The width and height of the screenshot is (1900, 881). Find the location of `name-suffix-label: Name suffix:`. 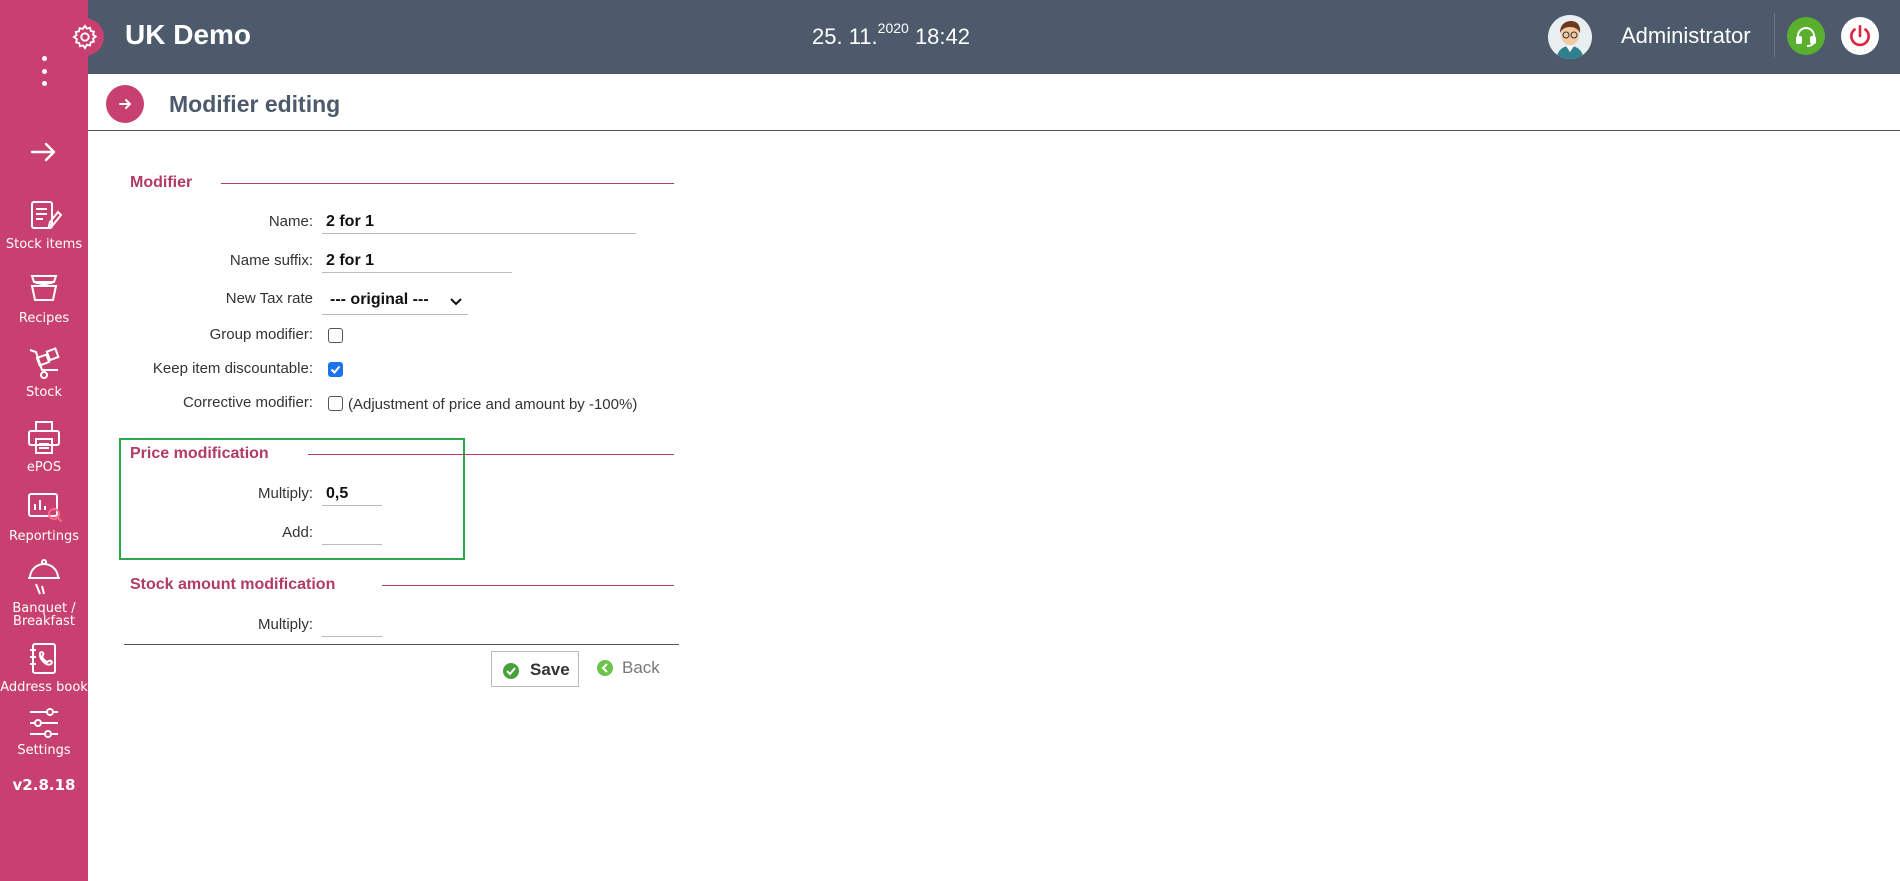

name-suffix-label: Name suffix: is located at coordinates (271, 260).